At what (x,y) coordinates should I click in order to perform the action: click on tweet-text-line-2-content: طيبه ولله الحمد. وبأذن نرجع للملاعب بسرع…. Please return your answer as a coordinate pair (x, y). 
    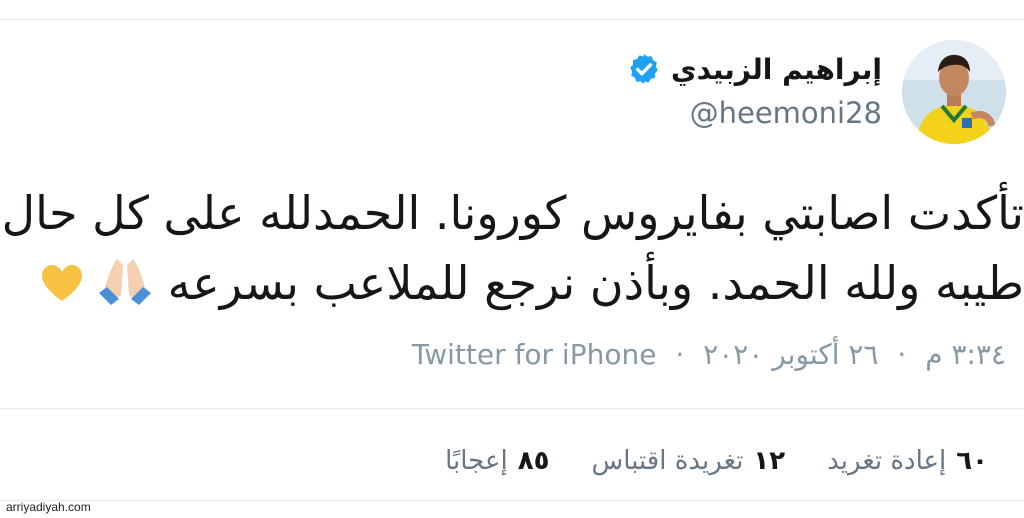
    Looking at the image, I should click on (595, 283).